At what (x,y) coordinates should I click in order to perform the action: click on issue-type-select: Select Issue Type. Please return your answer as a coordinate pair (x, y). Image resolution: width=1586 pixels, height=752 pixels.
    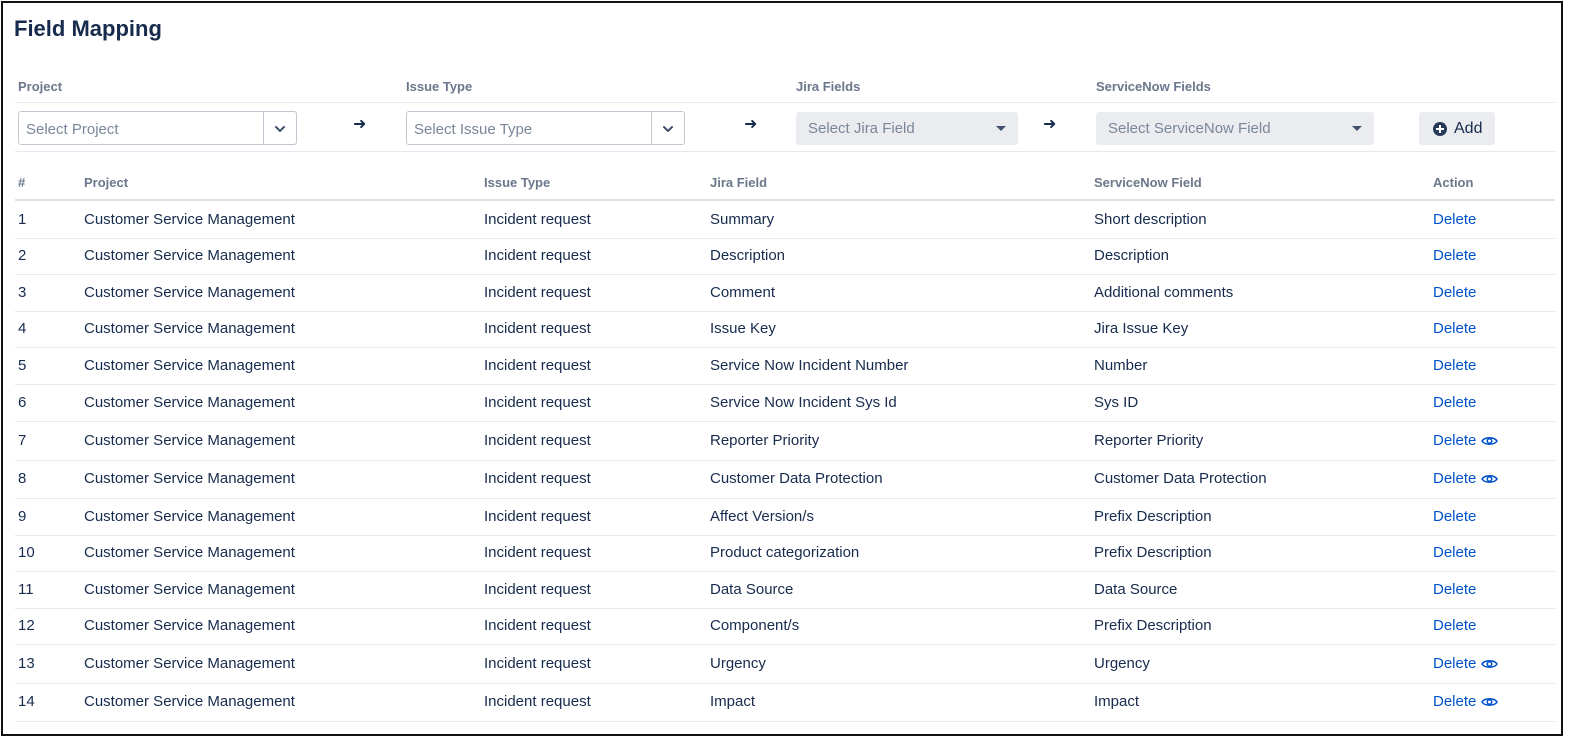
    Looking at the image, I should click on (545, 128).